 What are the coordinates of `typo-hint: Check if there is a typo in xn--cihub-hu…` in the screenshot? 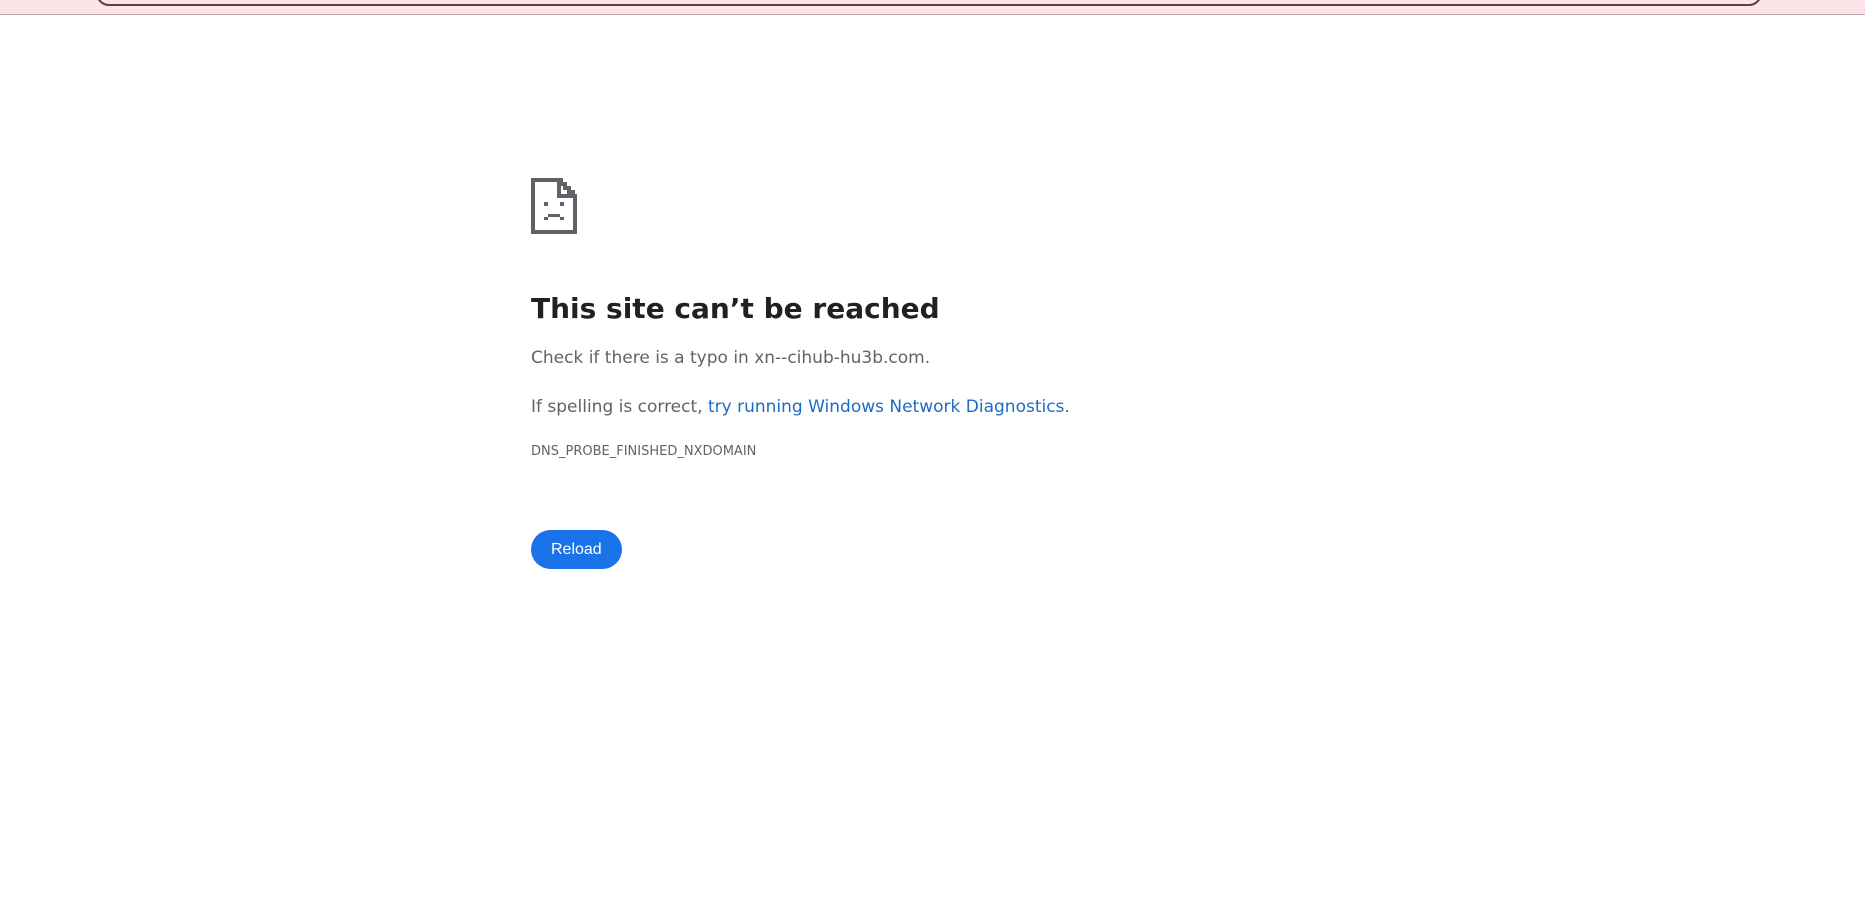 It's located at (731, 358).